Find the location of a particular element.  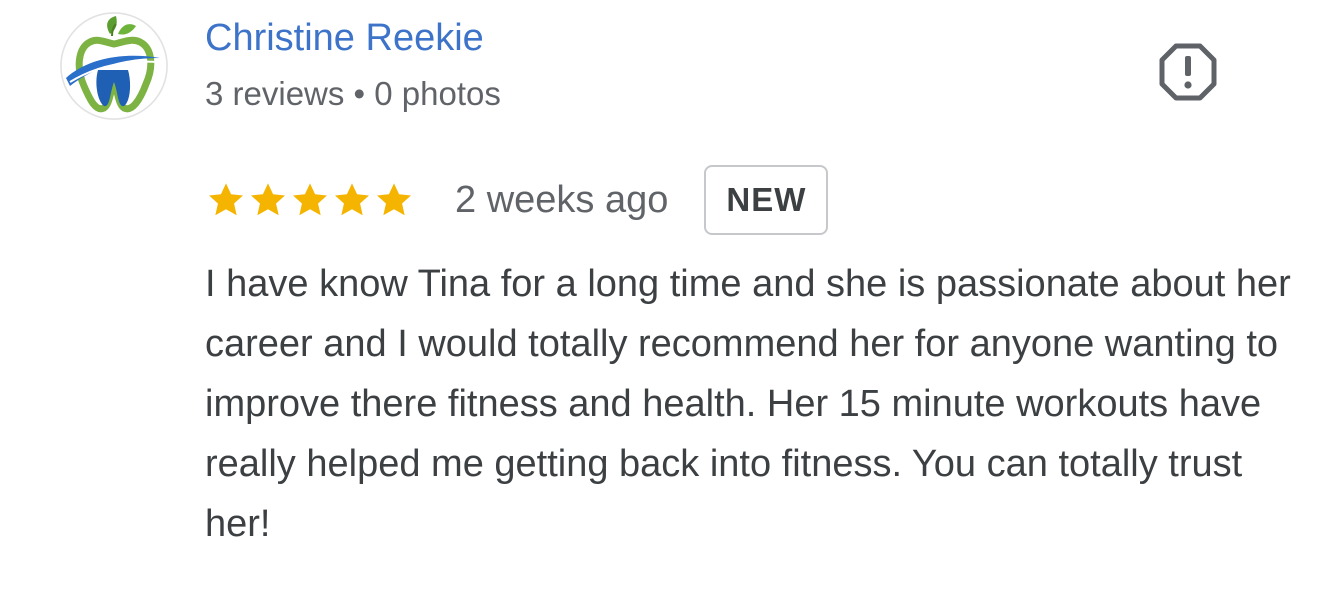

avatar is located at coordinates (114, 66).